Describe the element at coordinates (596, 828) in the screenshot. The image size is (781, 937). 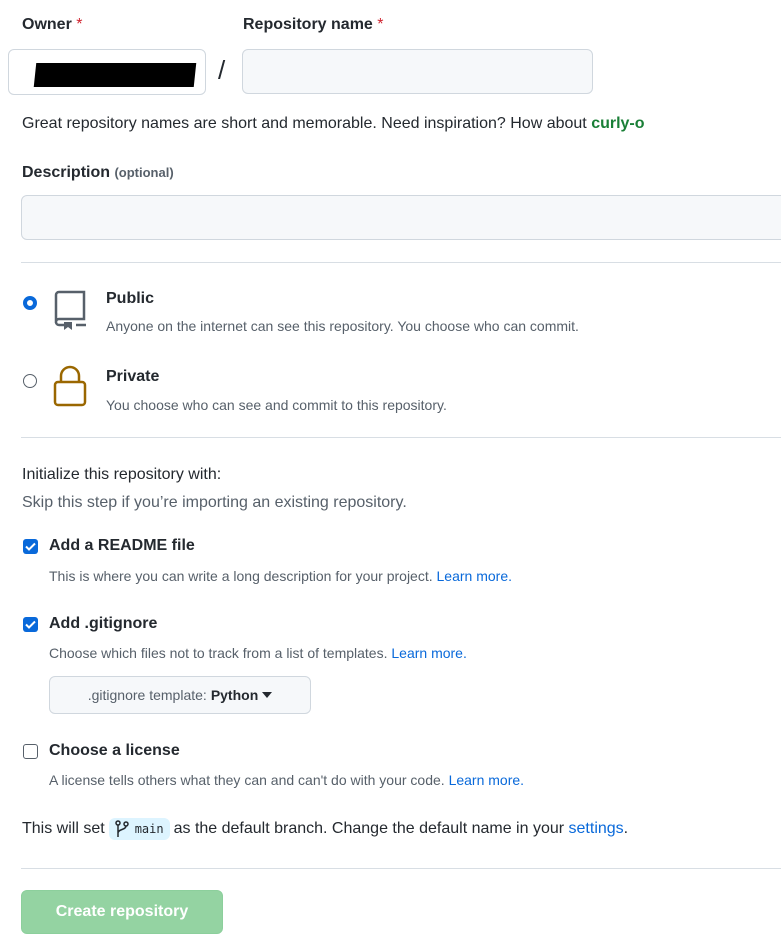
I see `settings-link: settings` at that location.